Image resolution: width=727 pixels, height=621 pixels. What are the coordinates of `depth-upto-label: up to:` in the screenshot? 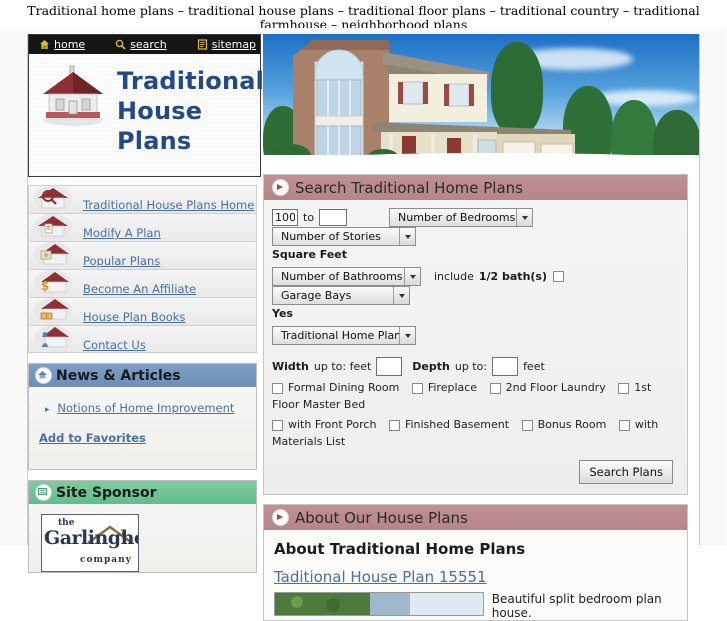 It's located at (471, 366).